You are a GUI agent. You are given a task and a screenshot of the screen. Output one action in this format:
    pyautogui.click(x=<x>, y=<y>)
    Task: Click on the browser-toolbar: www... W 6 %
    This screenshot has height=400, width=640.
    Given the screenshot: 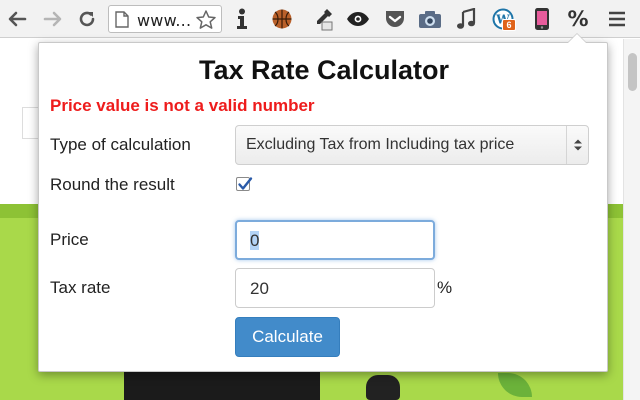 What is the action you would take?
    pyautogui.click(x=320, y=19)
    